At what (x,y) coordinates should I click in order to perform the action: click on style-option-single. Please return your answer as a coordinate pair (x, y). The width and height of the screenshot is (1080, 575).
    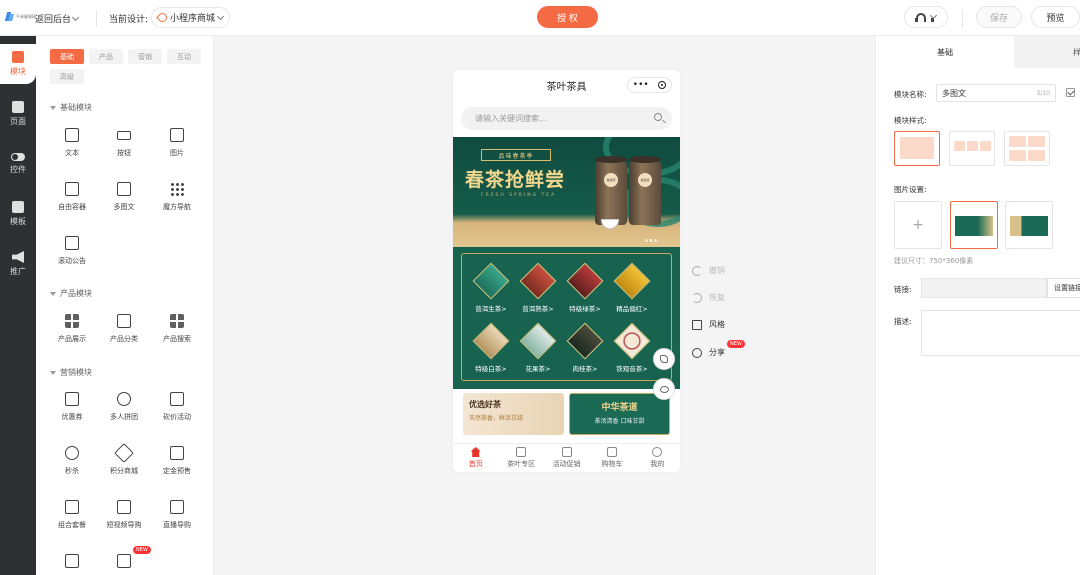
    Looking at the image, I should click on (917, 148).